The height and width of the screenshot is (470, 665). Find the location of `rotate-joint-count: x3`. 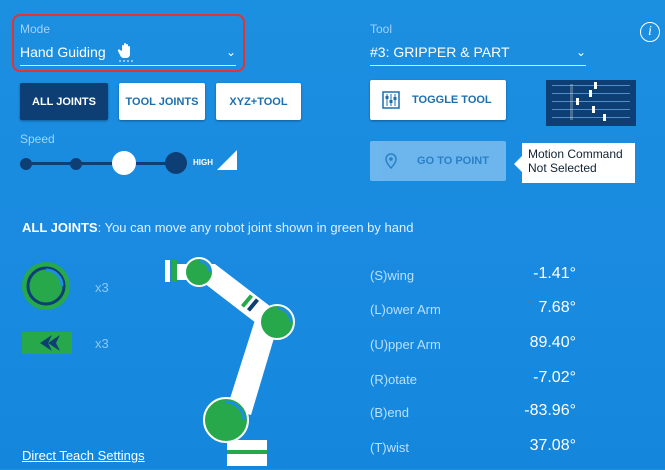

rotate-joint-count: x3 is located at coordinates (102, 287).